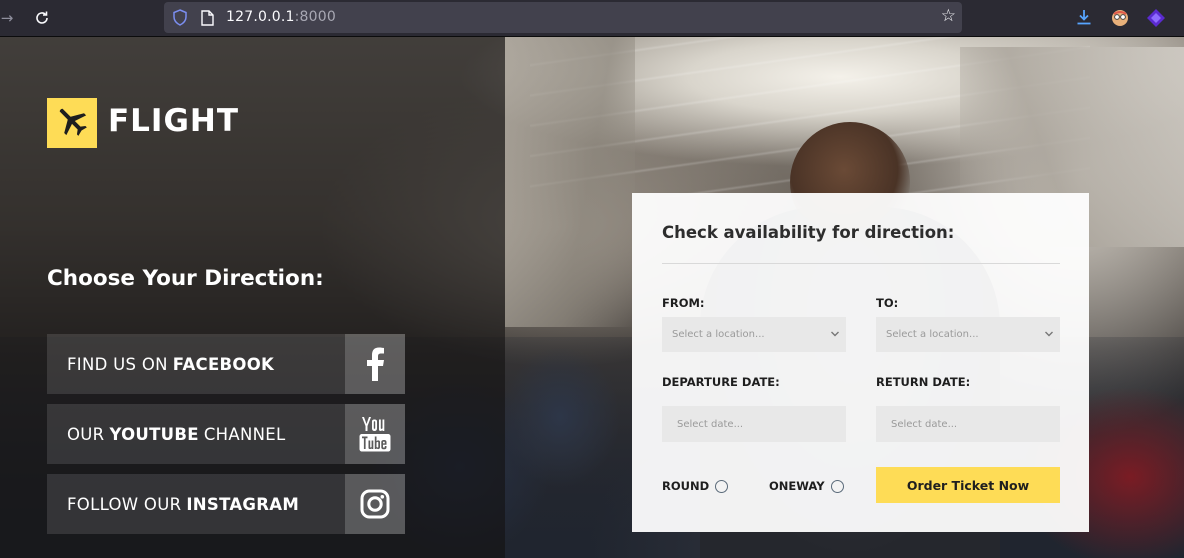  What do you see at coordinates (563, 17) in the screenshot?
I see `url-bar: 127.0.0.1:8000 ☆` at bounding box center [563, 17].